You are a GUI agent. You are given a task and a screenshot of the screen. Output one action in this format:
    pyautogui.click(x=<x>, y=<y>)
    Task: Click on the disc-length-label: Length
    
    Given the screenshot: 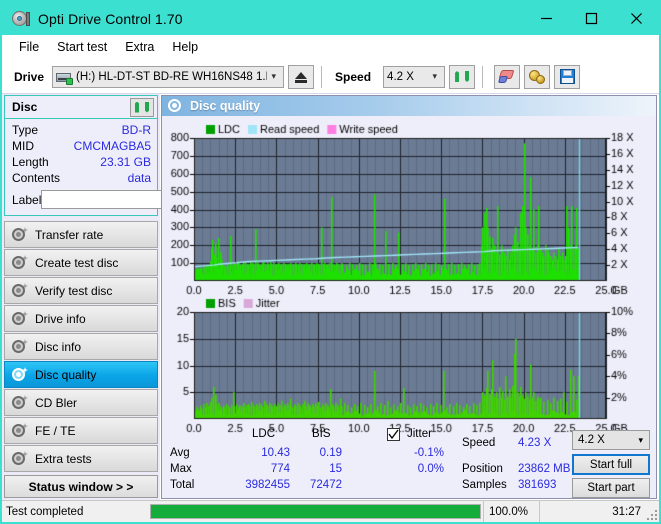 What is the action you would take?
    pyautogui.click(x=30, y=162)
    